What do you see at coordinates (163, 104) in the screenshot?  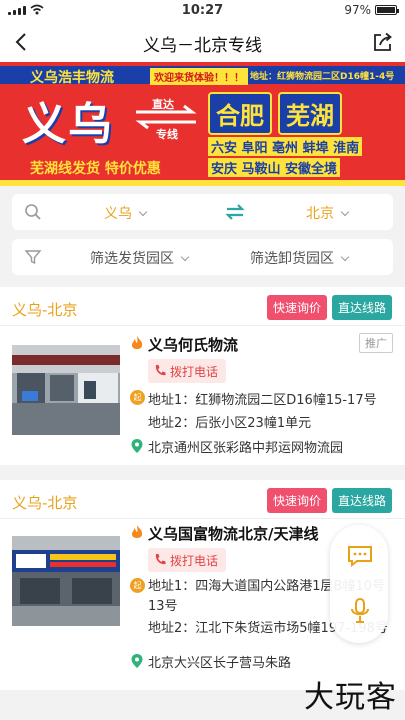 I see `banner-arrow-top: 直达` at bounding box center [163, 104].